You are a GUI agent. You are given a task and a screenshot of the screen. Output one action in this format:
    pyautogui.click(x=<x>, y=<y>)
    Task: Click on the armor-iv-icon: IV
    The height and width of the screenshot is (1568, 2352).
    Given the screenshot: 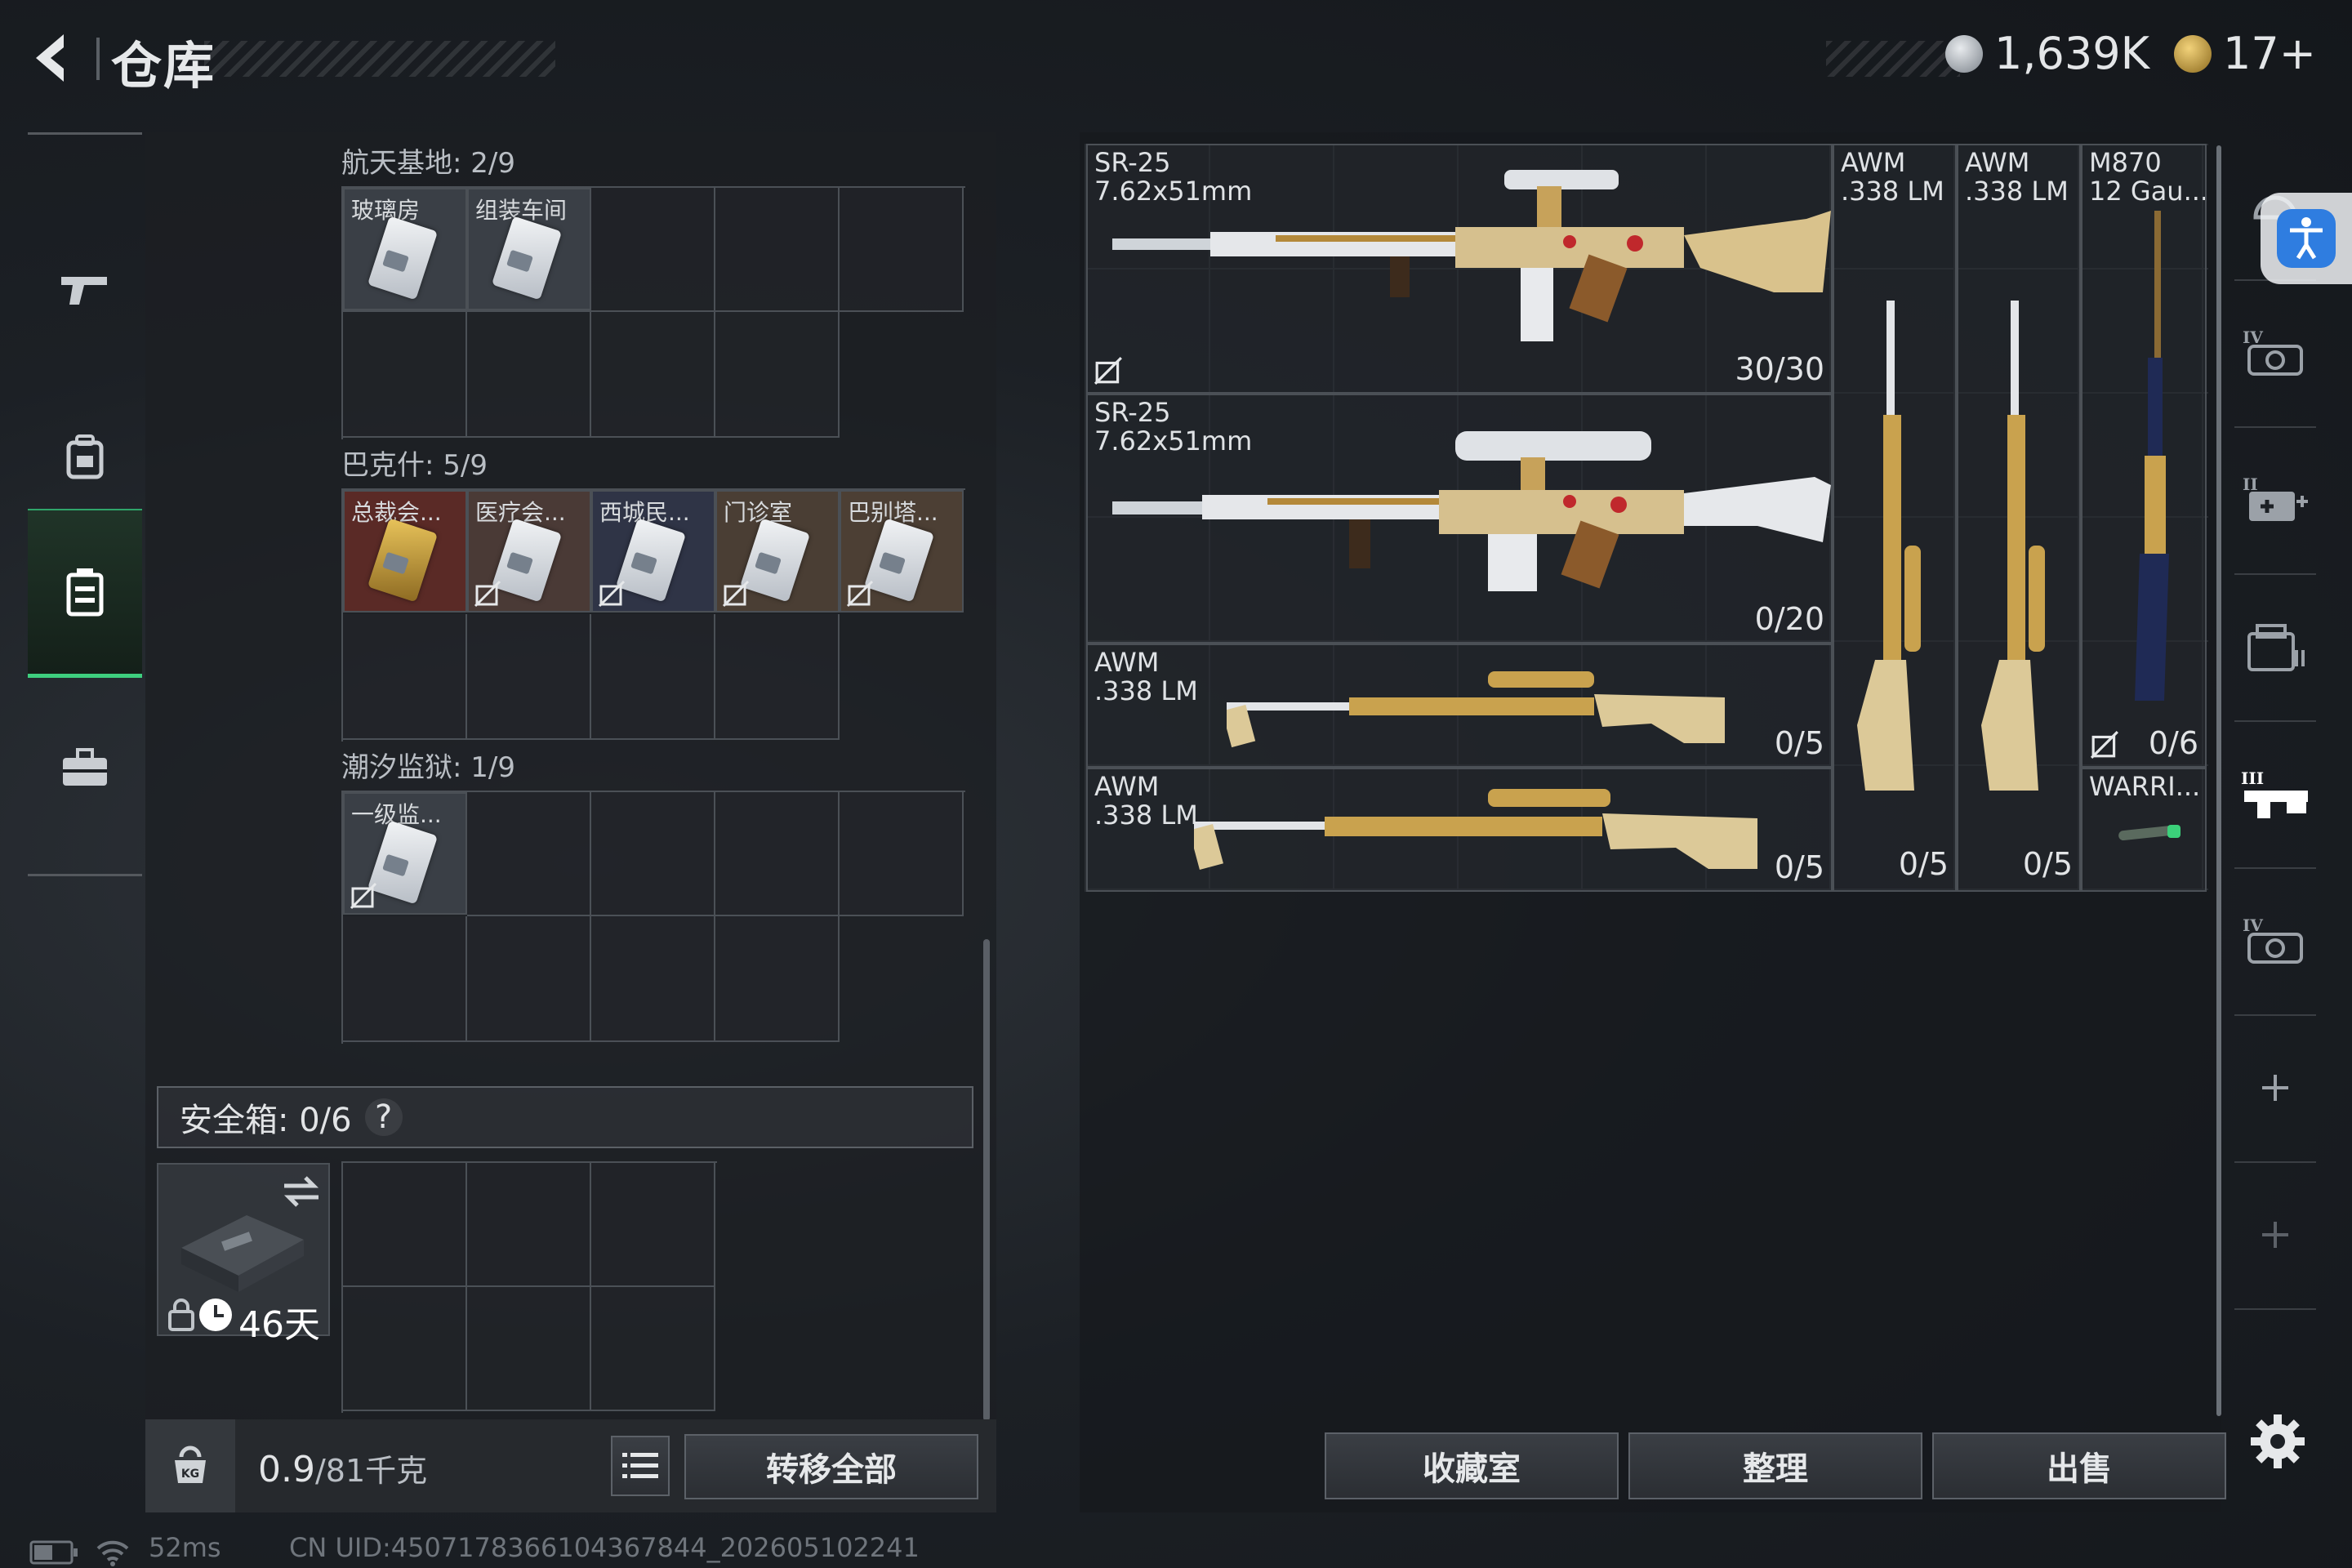 What is the action you would take?
    pyautogui.click(x=2273, y=940)
    